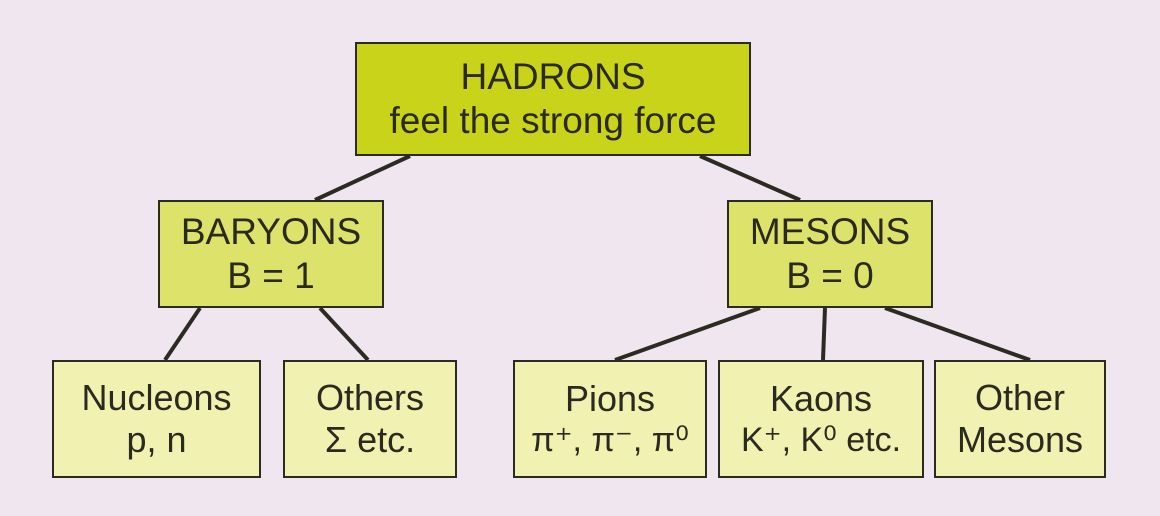  What do you see at coordinates (1020, 439) in the screenshot?
I see `other-mesons-subtitle: Mesons` at bounding box center [1020, 439].